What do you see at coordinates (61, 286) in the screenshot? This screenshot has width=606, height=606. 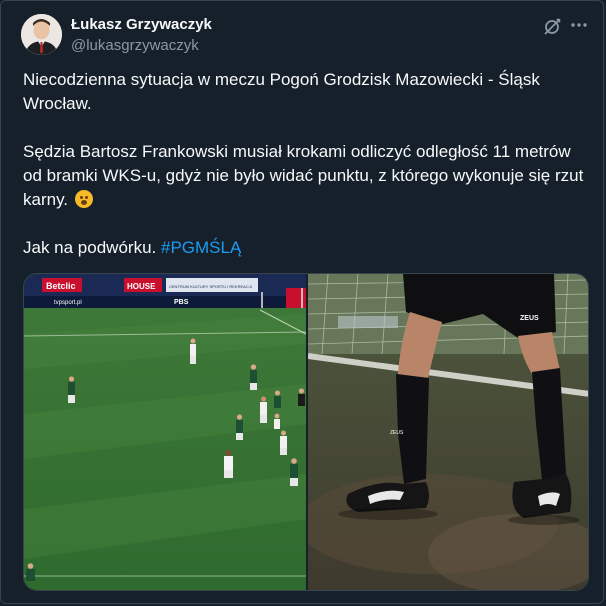 I see `ad-betclic: Betclic` at bounding box center [61, 286].